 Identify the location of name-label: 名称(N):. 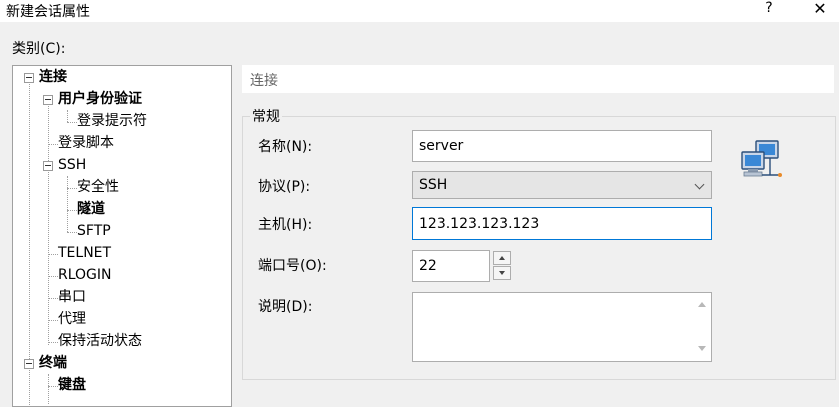
(285, 147).